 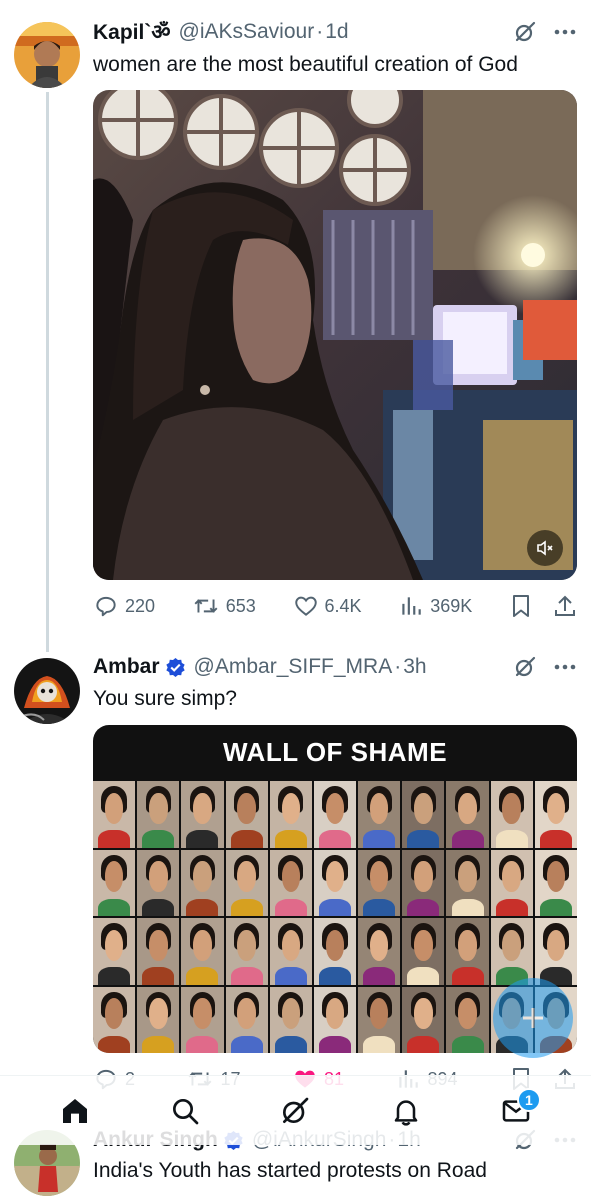 I want to click on repost-count: 653, so click(x=240, y=605).